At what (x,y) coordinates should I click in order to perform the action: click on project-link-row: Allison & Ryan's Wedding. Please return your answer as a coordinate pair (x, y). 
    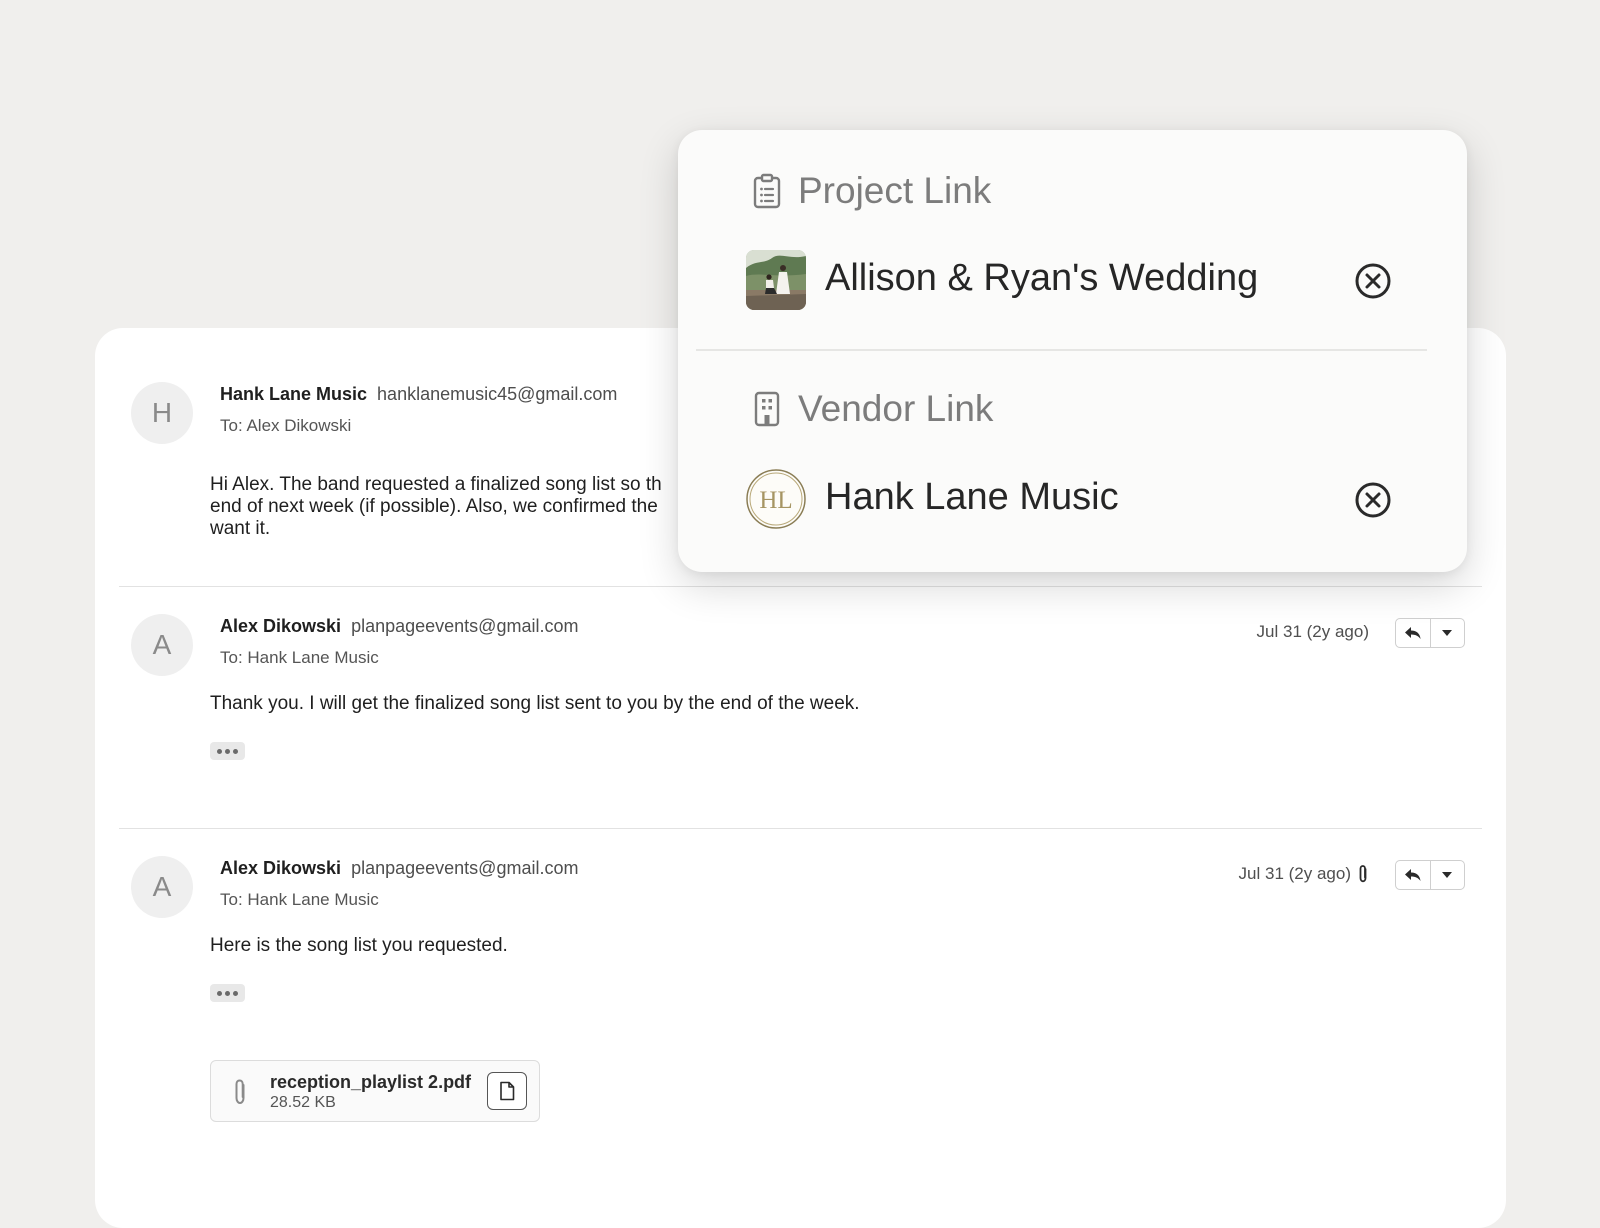
    Looking at the image, I should click on (1068, 281).